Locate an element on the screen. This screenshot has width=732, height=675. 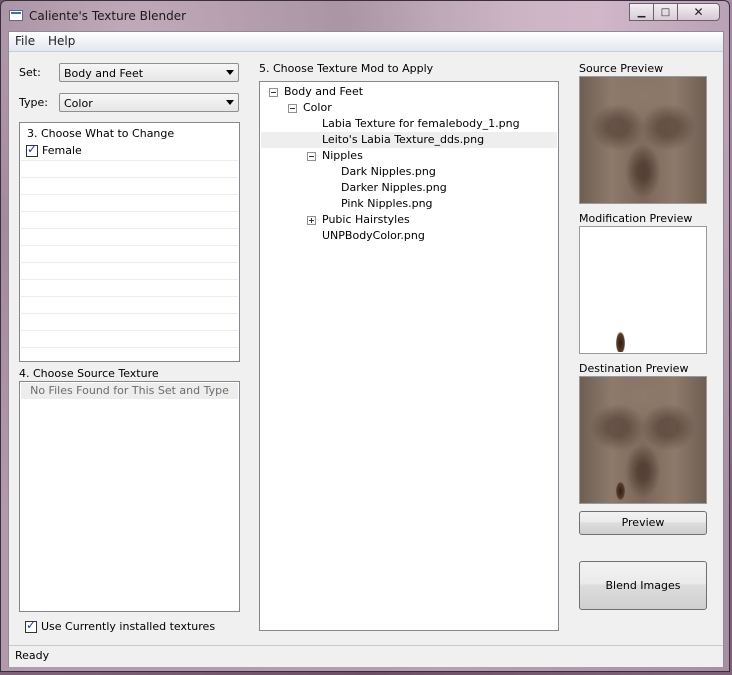
tree-node-color: Color is located at coordinates (409, 108).